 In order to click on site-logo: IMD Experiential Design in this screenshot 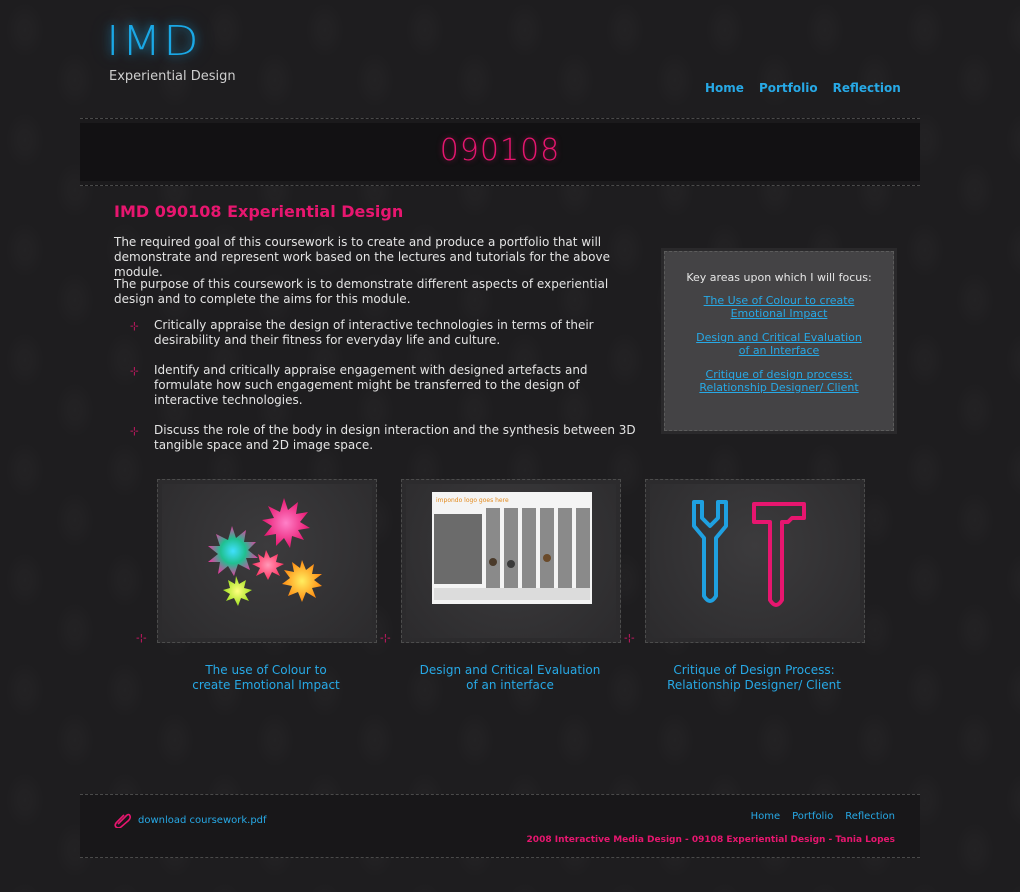, I will do `click(176, 55)`.